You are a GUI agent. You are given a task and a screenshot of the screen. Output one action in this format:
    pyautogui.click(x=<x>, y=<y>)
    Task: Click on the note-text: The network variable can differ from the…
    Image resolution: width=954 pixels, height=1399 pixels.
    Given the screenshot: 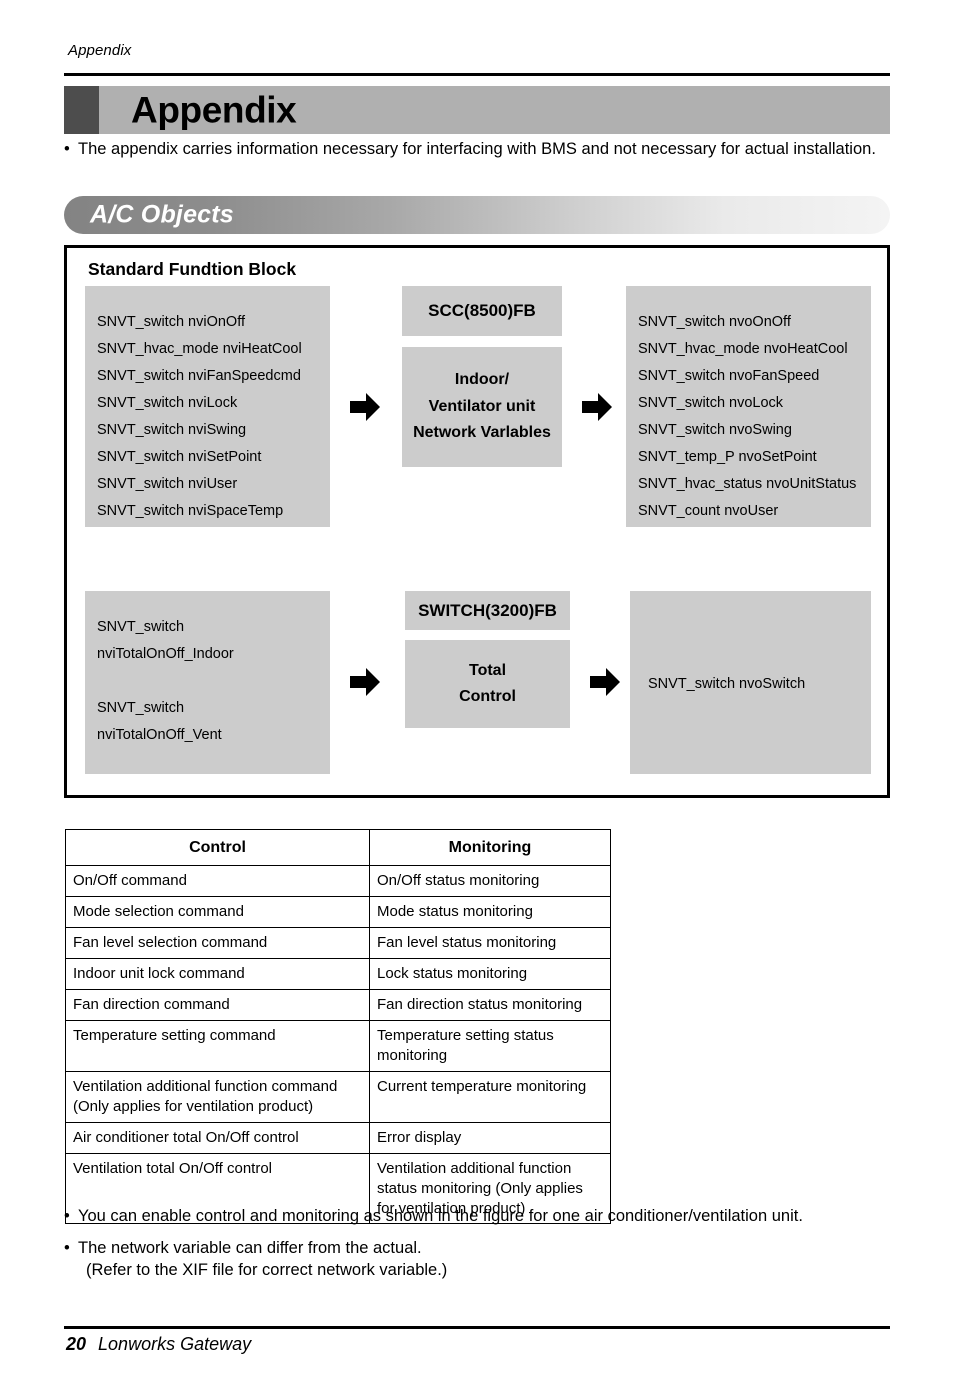 What is the action you would take?
    pyautogui.click(x=250, y=1247)
    